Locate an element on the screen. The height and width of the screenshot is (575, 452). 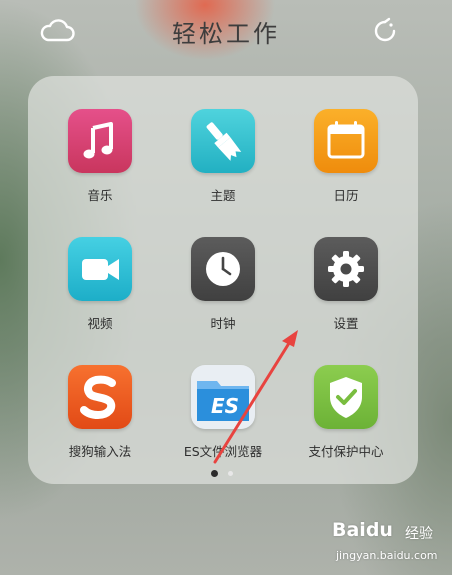
page-indicator is located at coordinates (226, 475).